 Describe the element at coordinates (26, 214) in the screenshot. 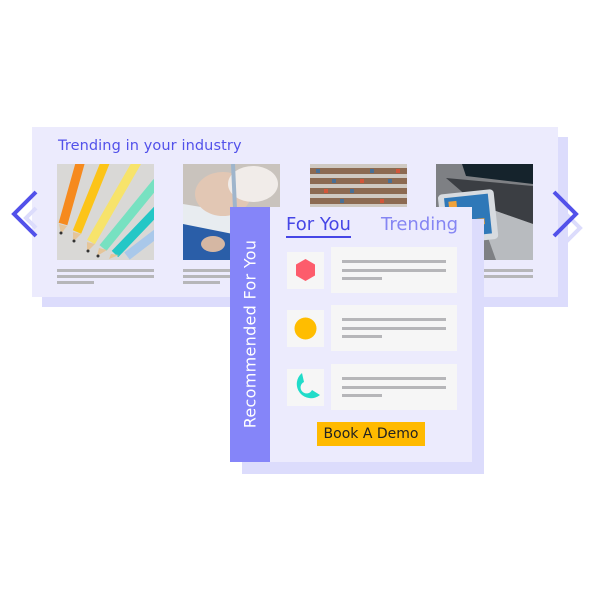

I see `chevron-left-icon` at that location.